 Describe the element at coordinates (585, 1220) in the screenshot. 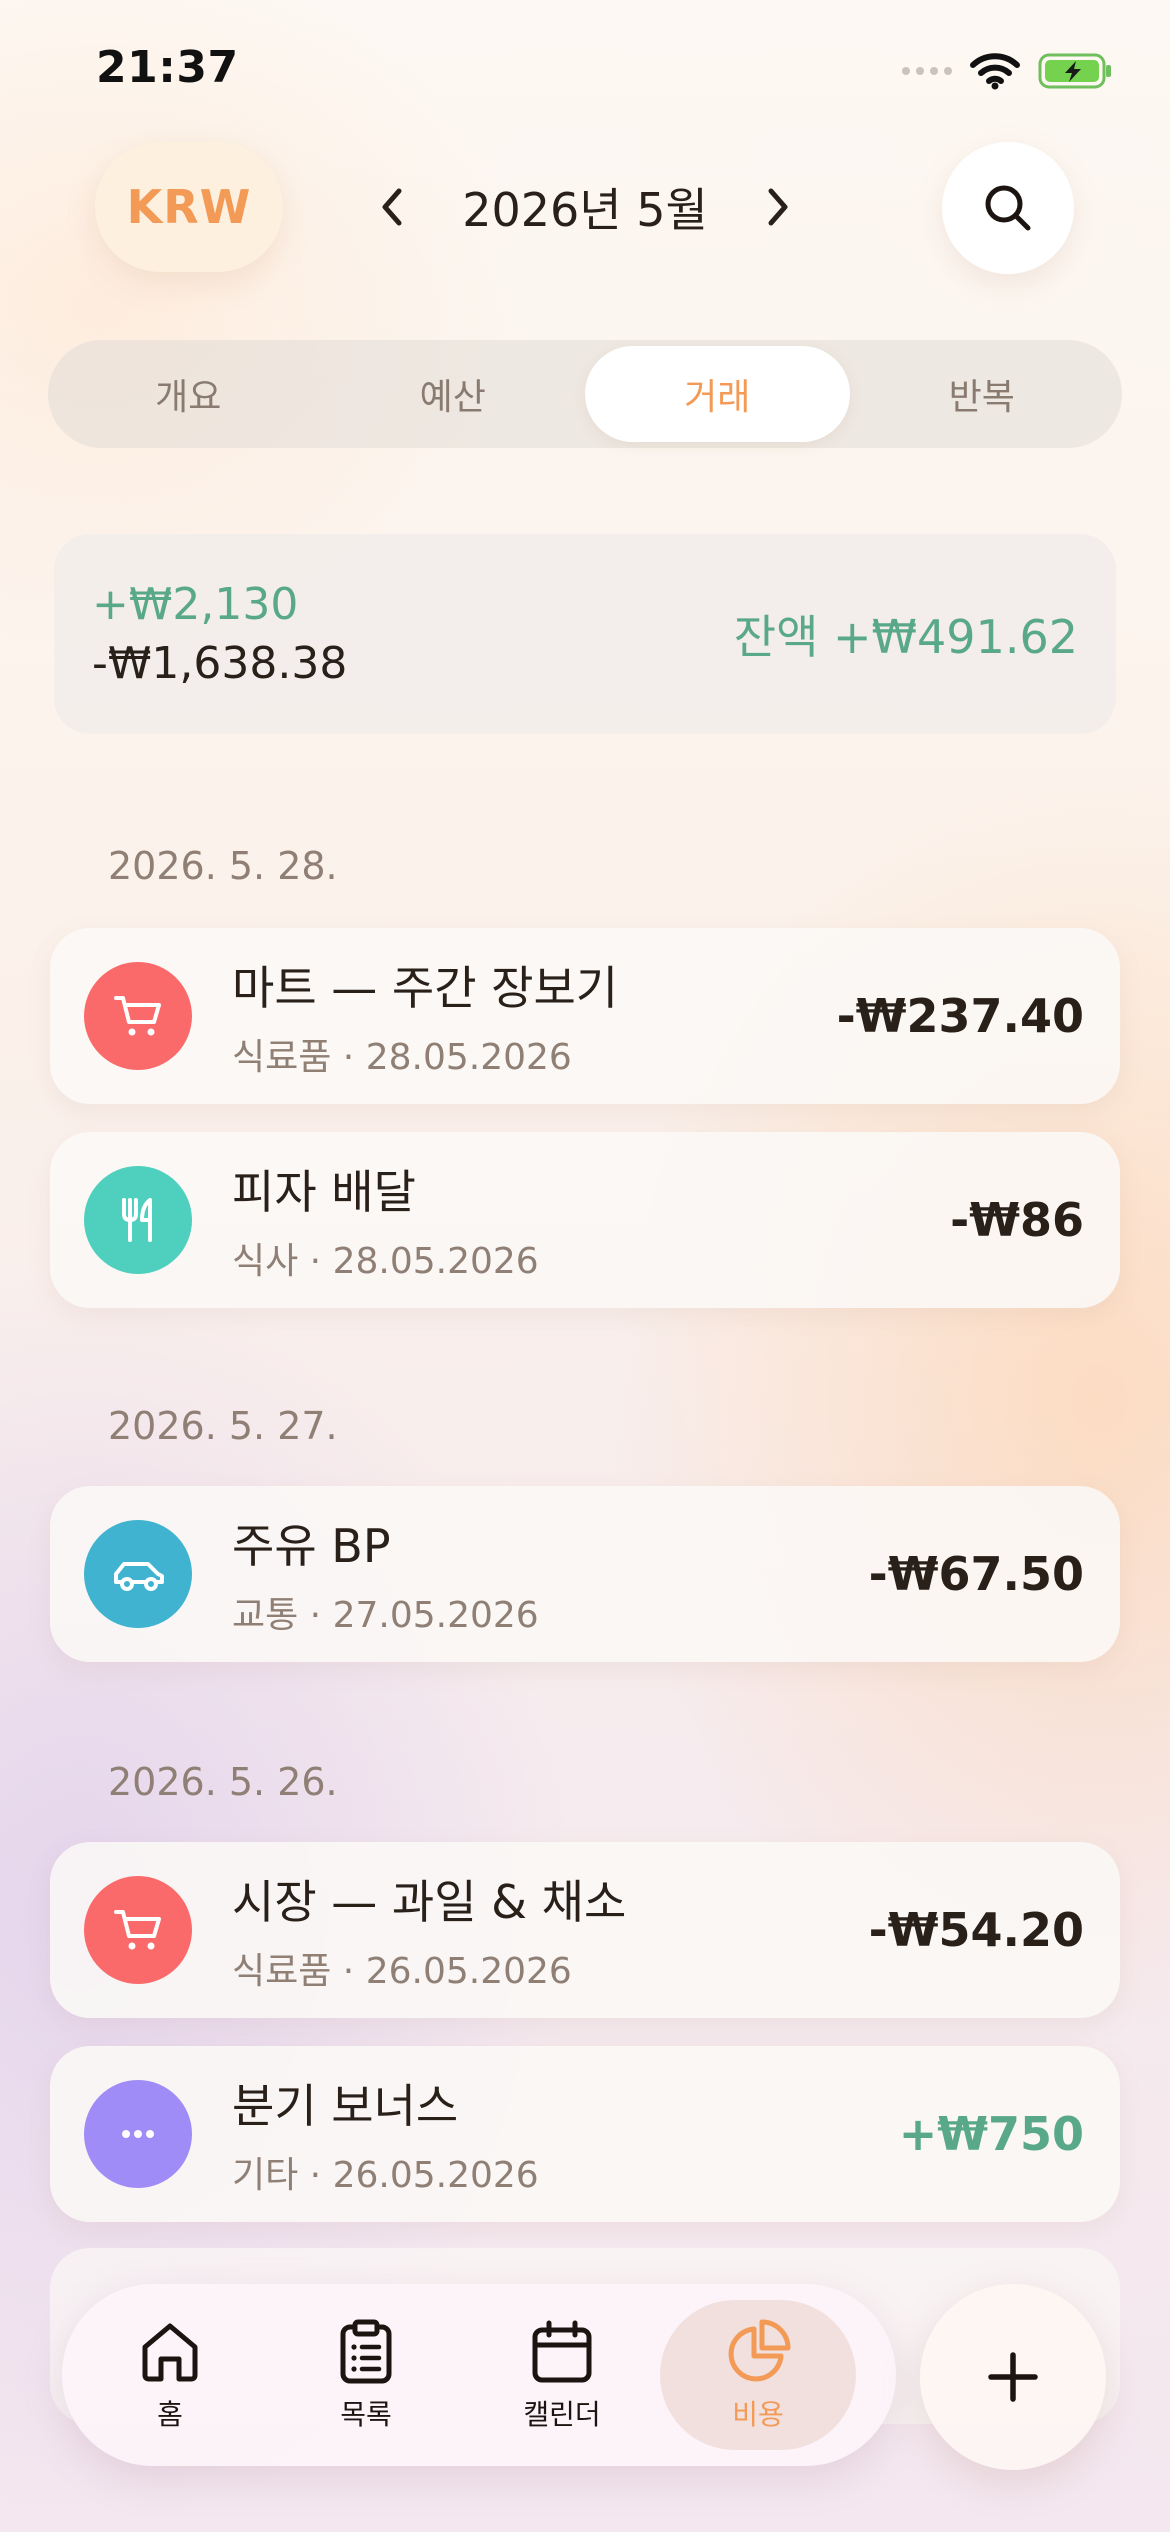

I see `transaction-row: 피자 배달 식사 · 28.05.2026 -₩86` at that location.